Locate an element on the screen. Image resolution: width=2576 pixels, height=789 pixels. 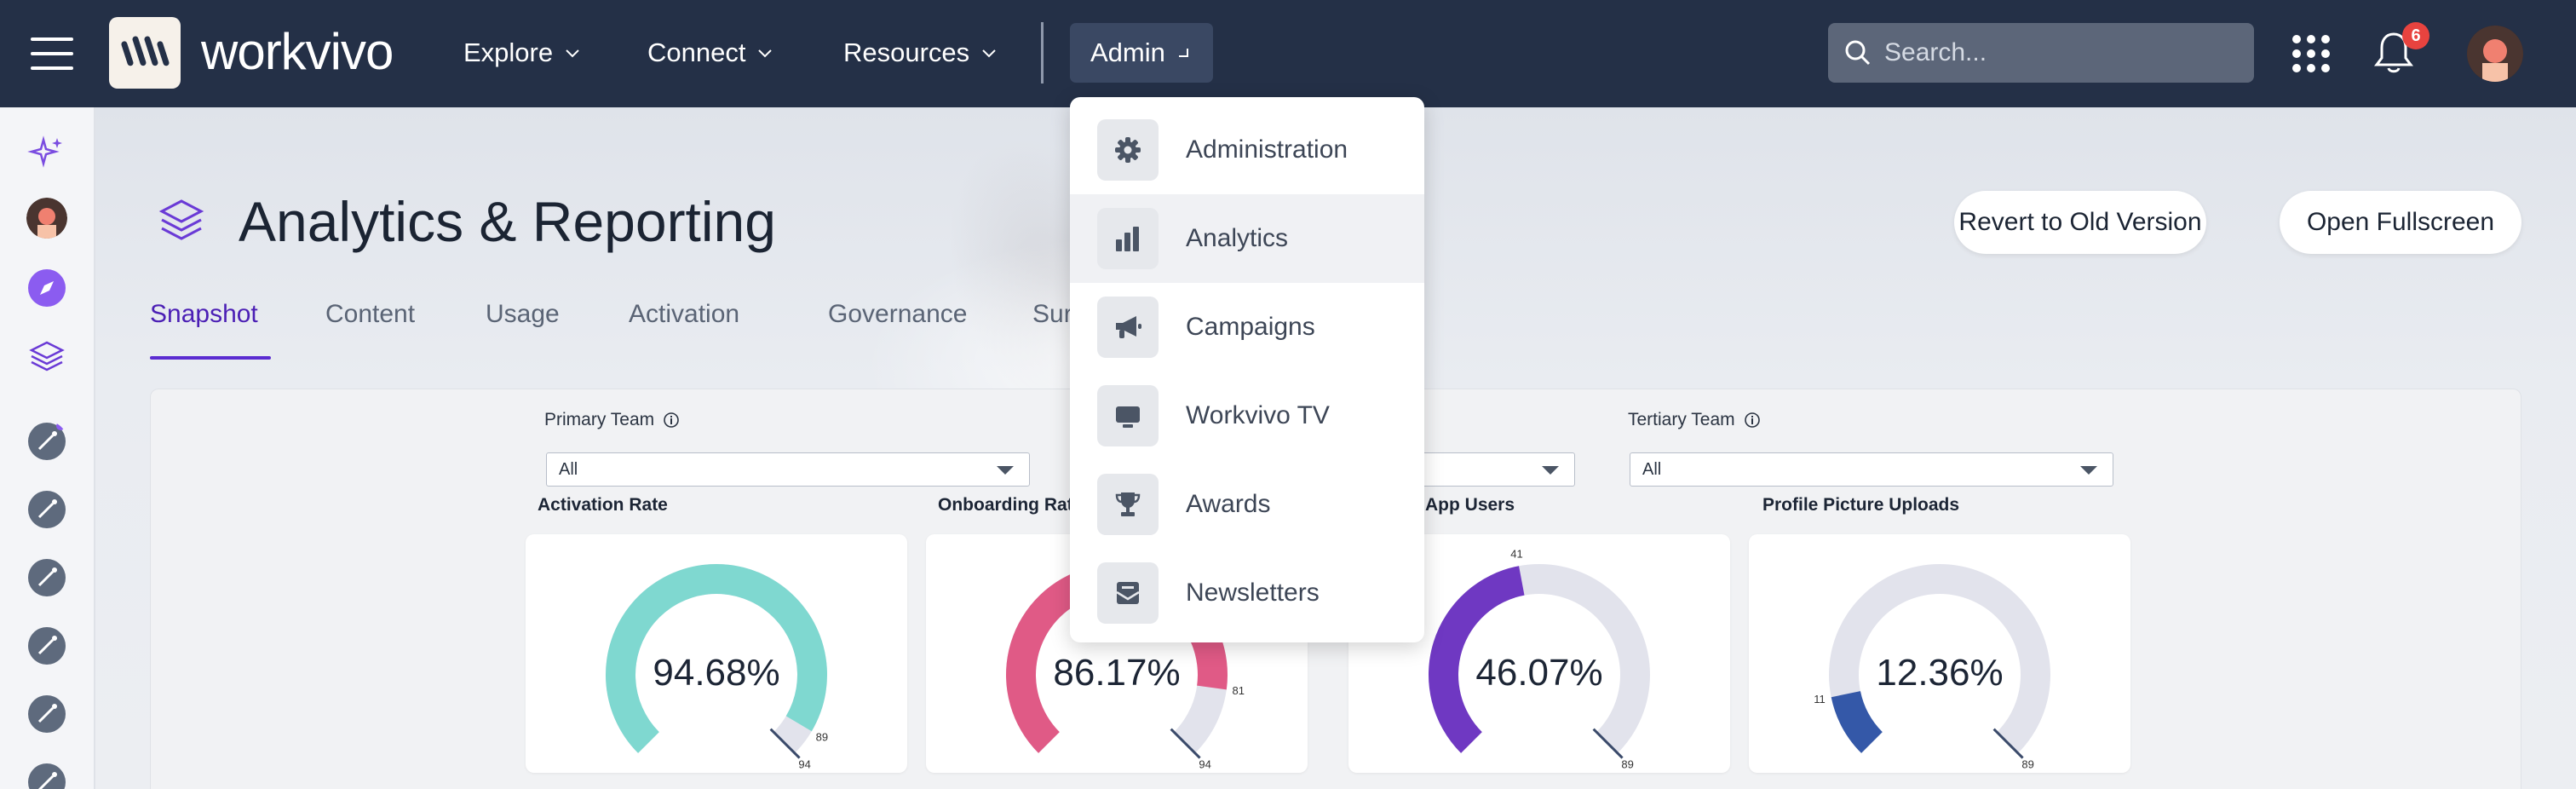
newsletter-icon is located at coordinates (1128, 593).